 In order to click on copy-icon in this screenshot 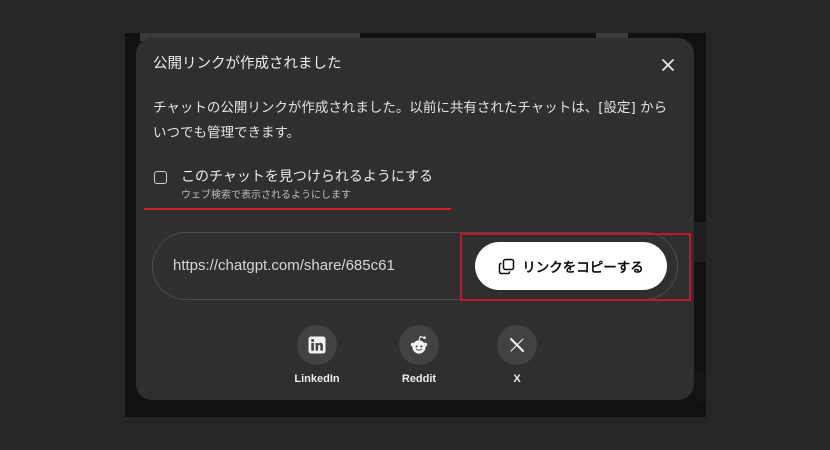, I will do `click(507, 266)`.